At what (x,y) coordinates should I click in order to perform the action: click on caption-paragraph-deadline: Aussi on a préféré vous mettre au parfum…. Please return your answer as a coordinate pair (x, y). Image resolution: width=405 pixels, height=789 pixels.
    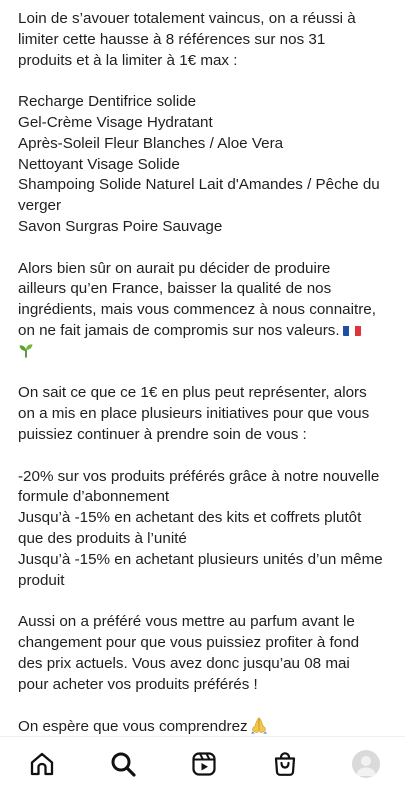
    Looking at the image, I should click on (208, 653).